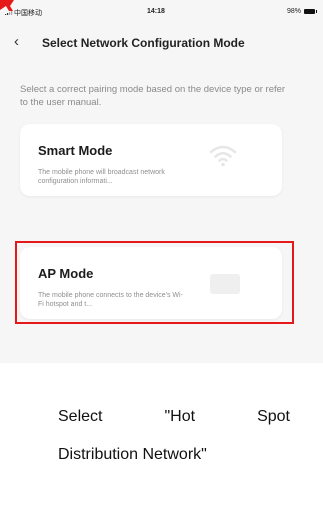 The image size is (323, 523). What do you see at coordinates (9, 13) in the screenshot?
I see `signal-icon` at bounding box center [9, 13].